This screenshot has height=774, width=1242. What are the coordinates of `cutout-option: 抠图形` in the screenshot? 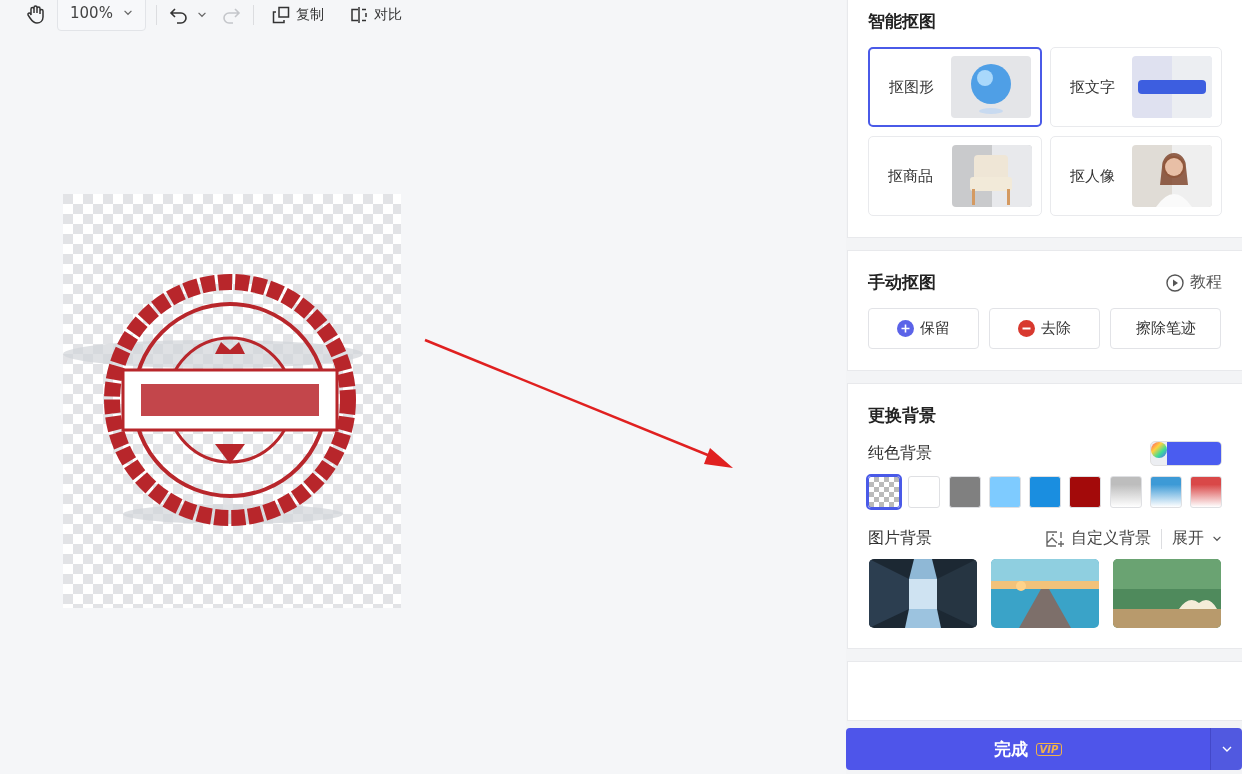 It's located at (955, 87).